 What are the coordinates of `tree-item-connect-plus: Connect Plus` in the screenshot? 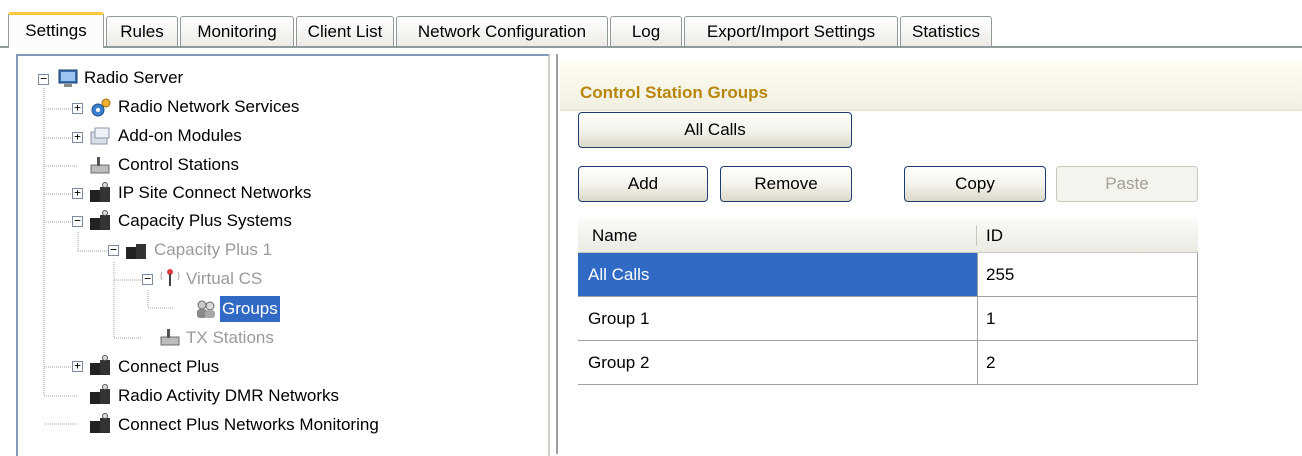 It's located at (168, 367).